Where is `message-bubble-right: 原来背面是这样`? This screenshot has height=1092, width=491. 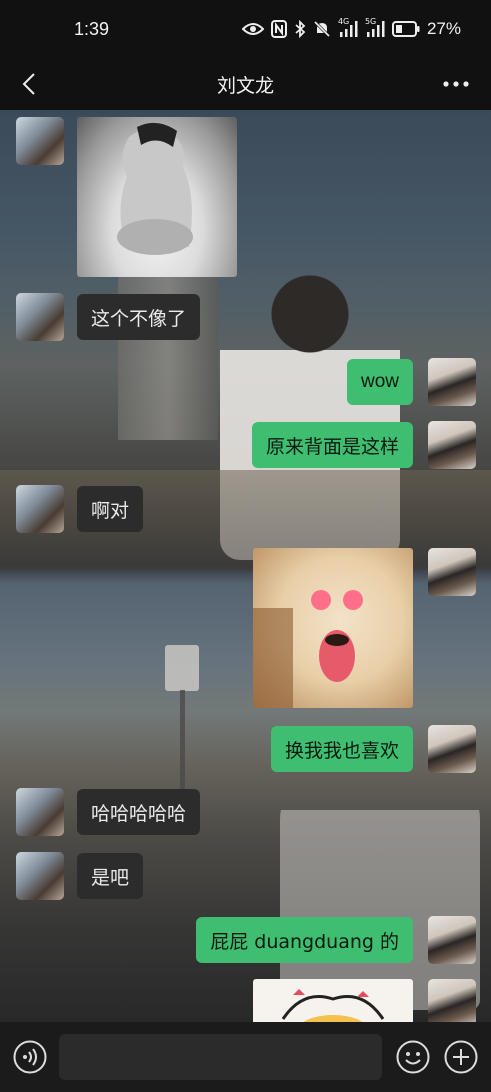
message-bubble-right: 原来背面是这样 is located at coordinates (332, 445).